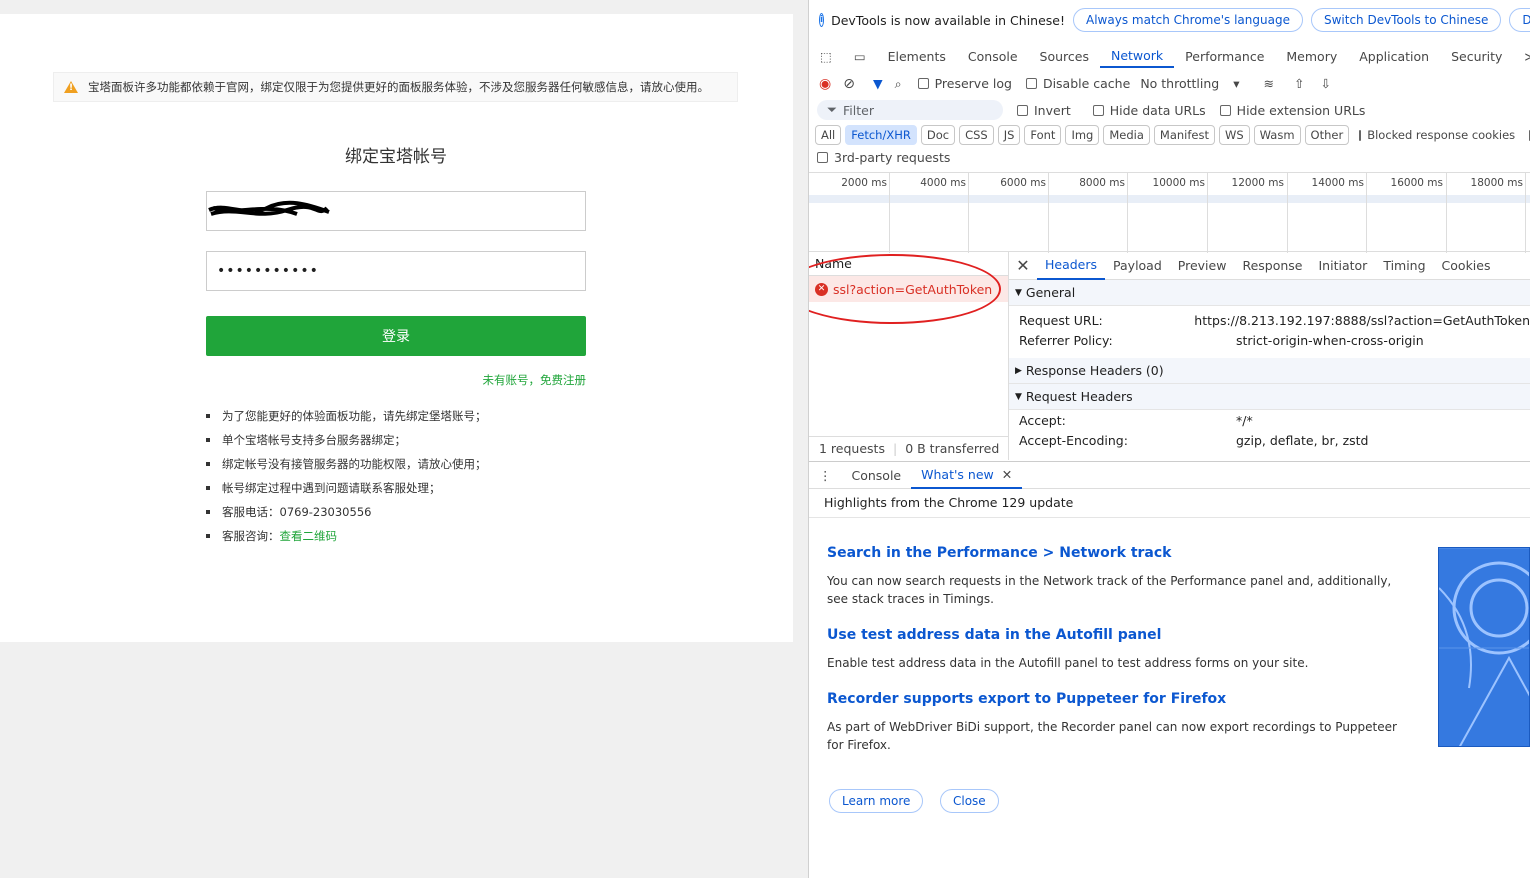 The image size is (1530, 878). Describe the element at coordinates (396, 336) in the screenshot. I see `login-button: 登录` at that location.